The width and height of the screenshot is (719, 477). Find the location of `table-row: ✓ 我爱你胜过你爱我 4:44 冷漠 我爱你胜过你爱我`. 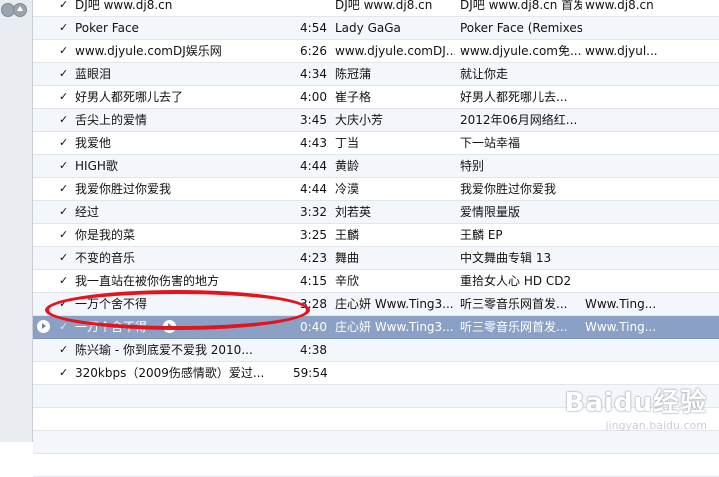

table-row: ✓ 我爱你胜过你爱我 4:44 冷漠 我爱你胜过你爱我 is located at coordinates (376, 189).